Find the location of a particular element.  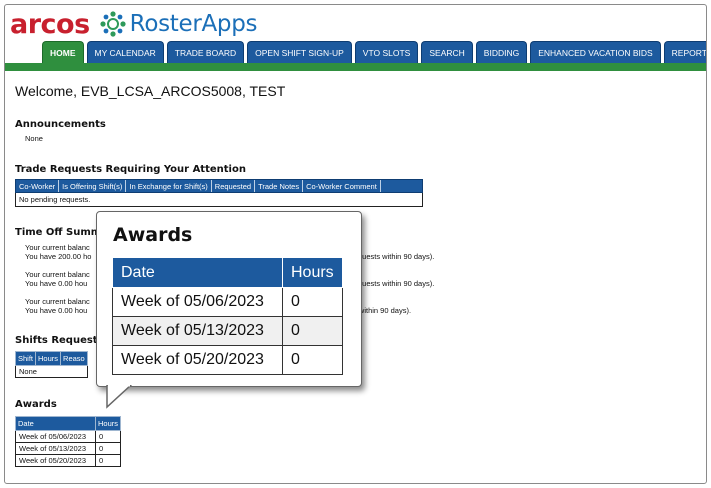

callout-award-date: Week of 05/13/2023 is located at coordinates (197, 331).